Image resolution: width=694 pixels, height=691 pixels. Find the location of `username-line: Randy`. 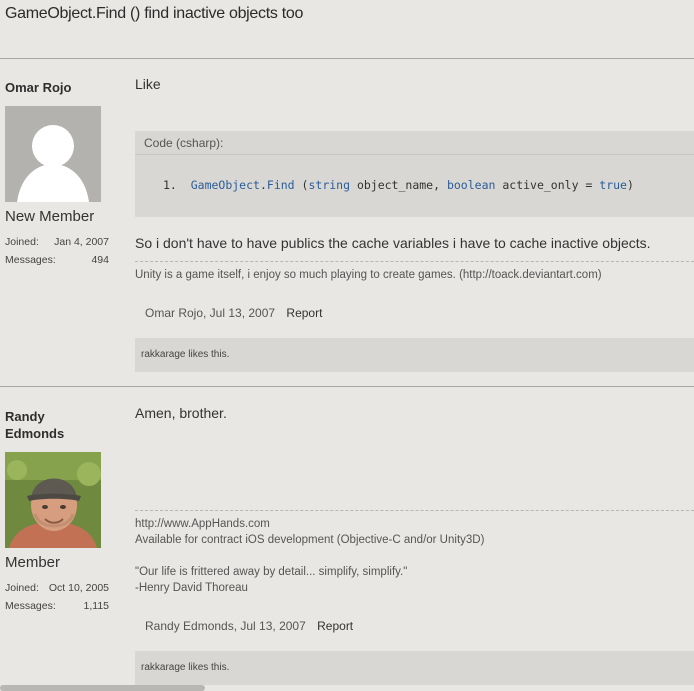

username-line: Randy is located at coordinates (25, 416).